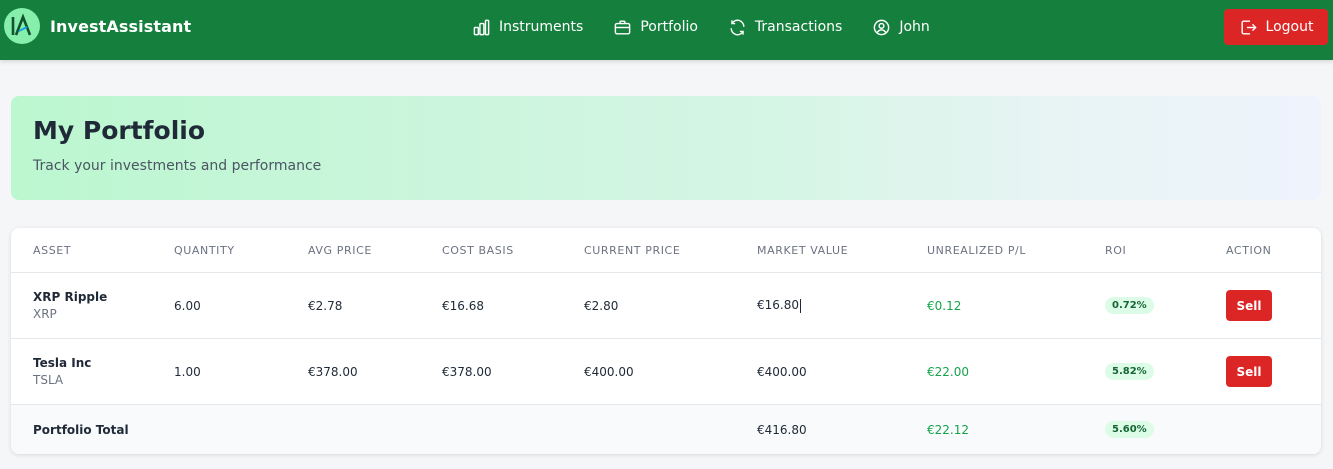 This screenshot has height=469, width=1333. Describe the element at coordinates (70, 305) in the screenshot. I see `asset-cell: XRP Ripple XRP` at that location.